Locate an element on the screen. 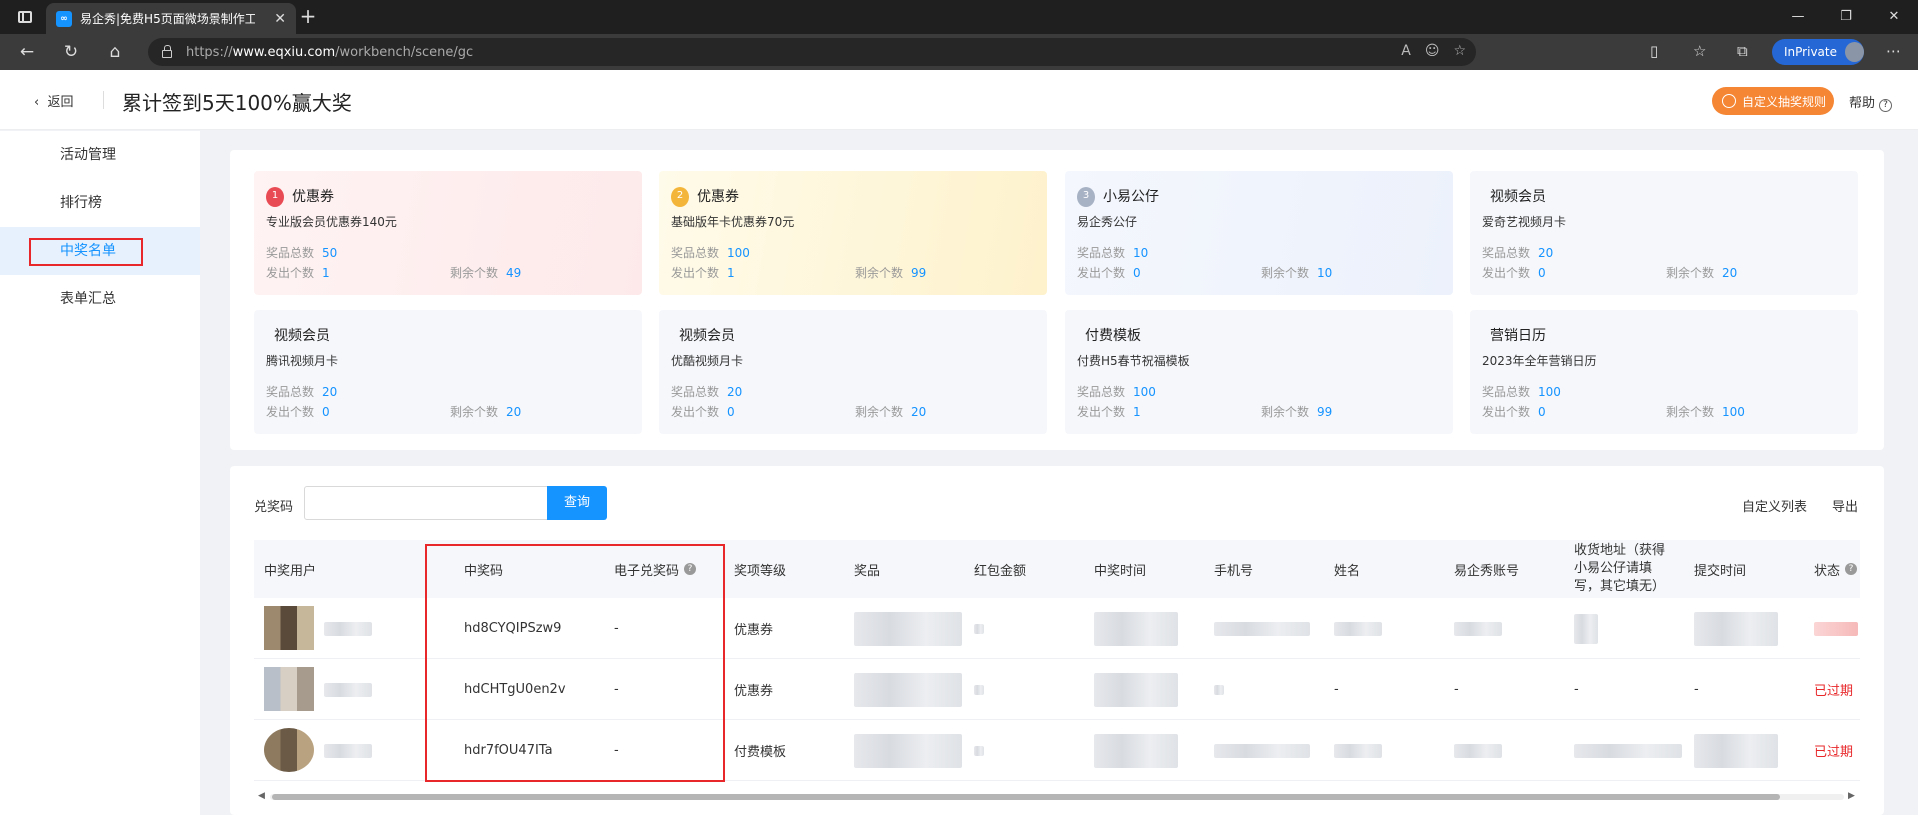 The height and width of the screenshot is (815, 1918). prize-name: 营销日历 is located at coordinates (1518, 336).